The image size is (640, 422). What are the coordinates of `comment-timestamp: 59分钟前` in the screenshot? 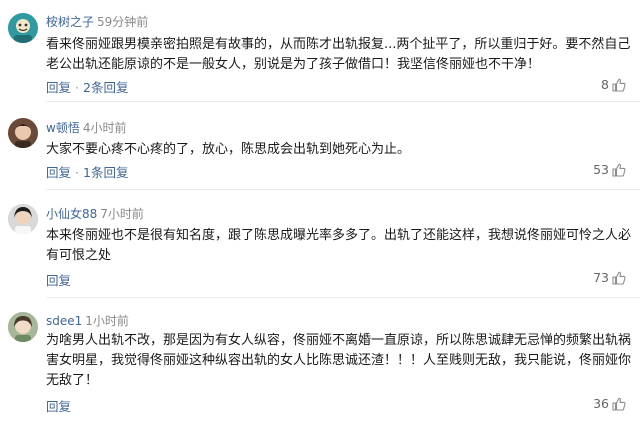 It's located at (123, 22).